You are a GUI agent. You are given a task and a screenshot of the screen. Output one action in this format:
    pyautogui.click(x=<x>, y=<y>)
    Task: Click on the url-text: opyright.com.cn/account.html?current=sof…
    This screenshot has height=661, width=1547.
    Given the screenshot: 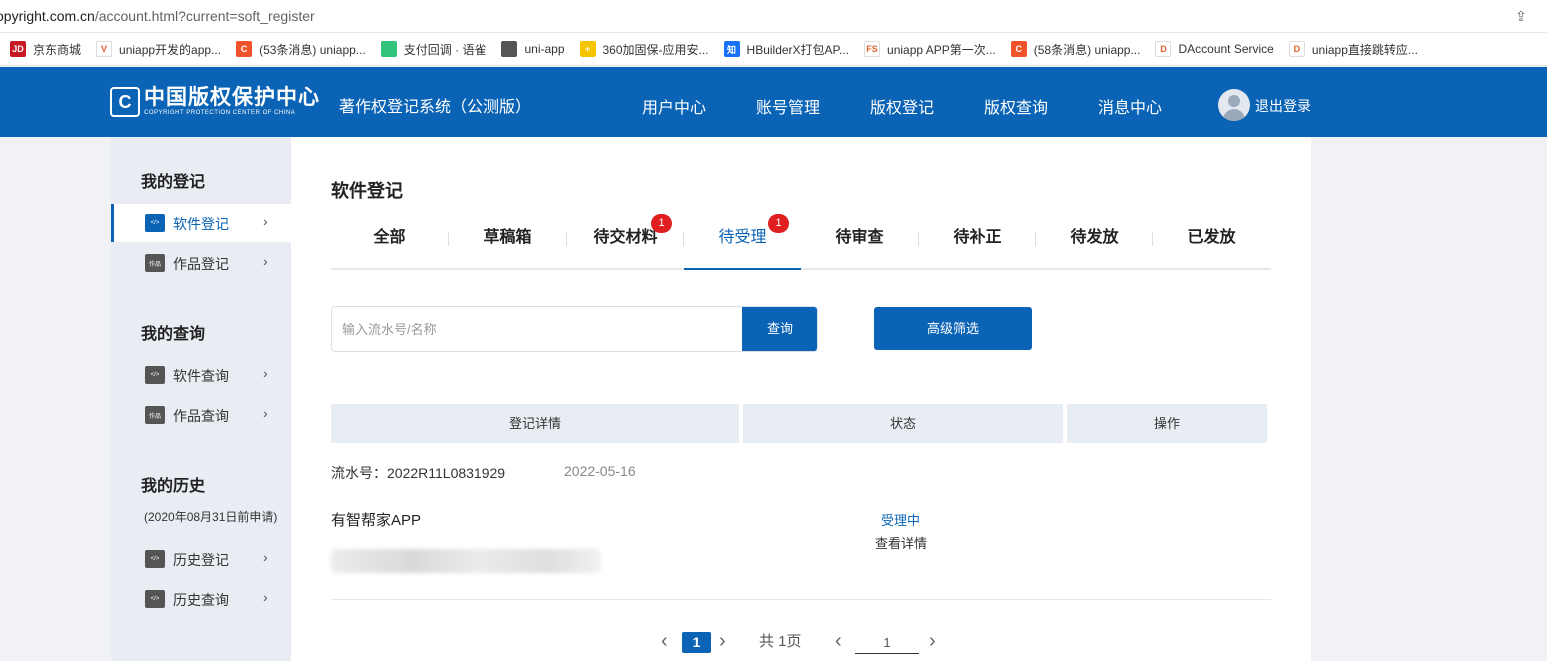 What is the action you would take?
    pyautogui.click(x=157, y=16)
    